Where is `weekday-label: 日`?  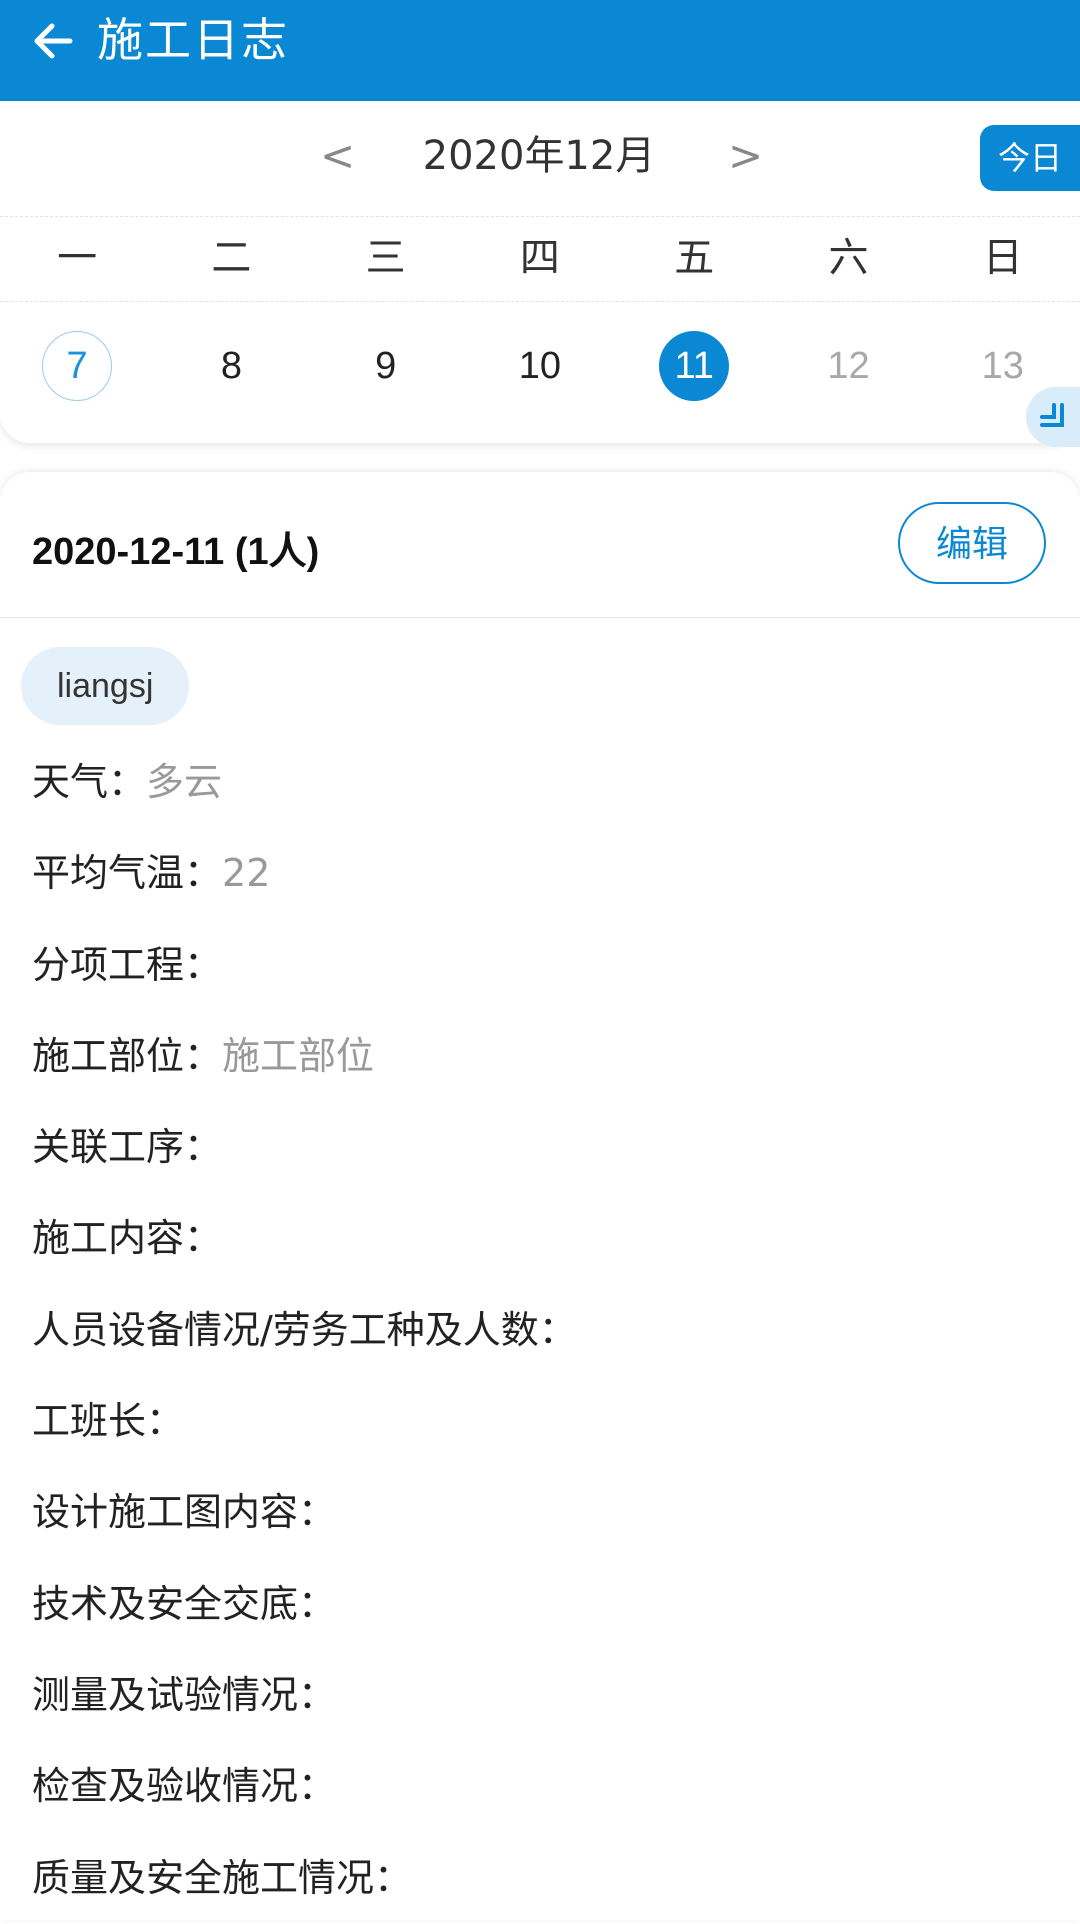 weekday-label: 日 is located at coordinates (1002, 258).